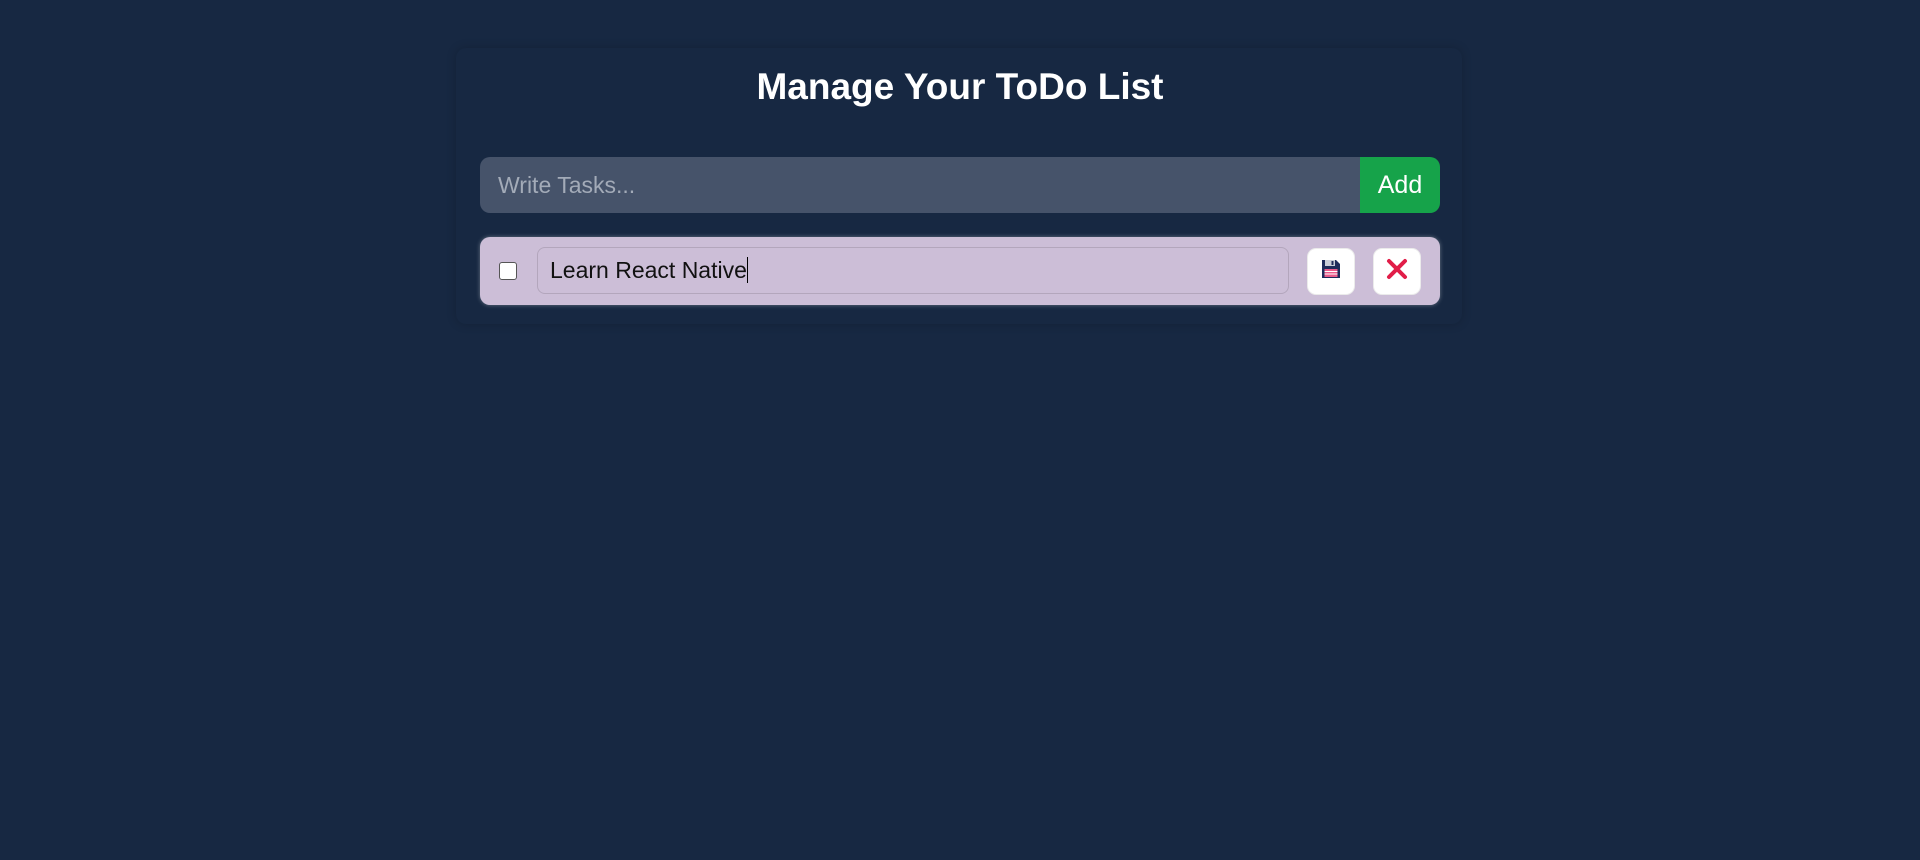 This screenshot has width=1920, height=860. I want to click on close-icon, so click(1397, 271).